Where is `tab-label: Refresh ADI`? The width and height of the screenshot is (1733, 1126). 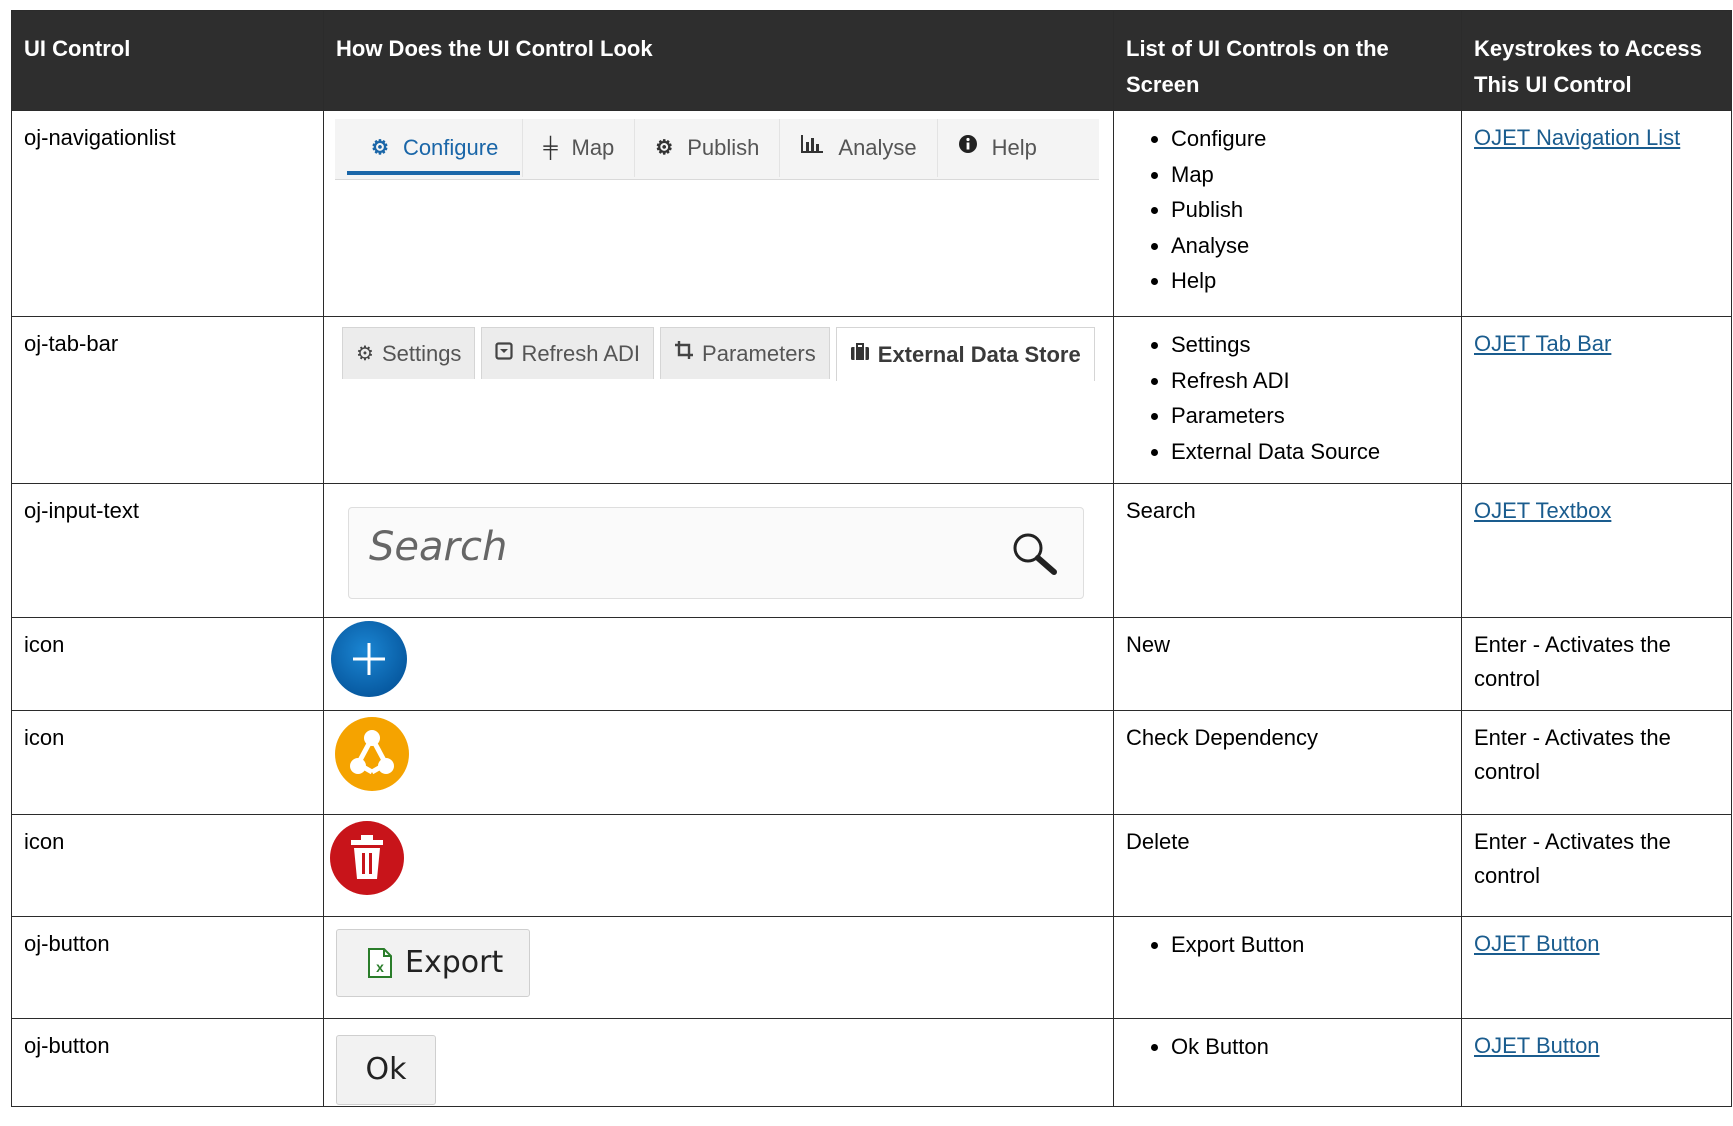
tab-label: Refresh ADI is located at coordinates (581, 353).